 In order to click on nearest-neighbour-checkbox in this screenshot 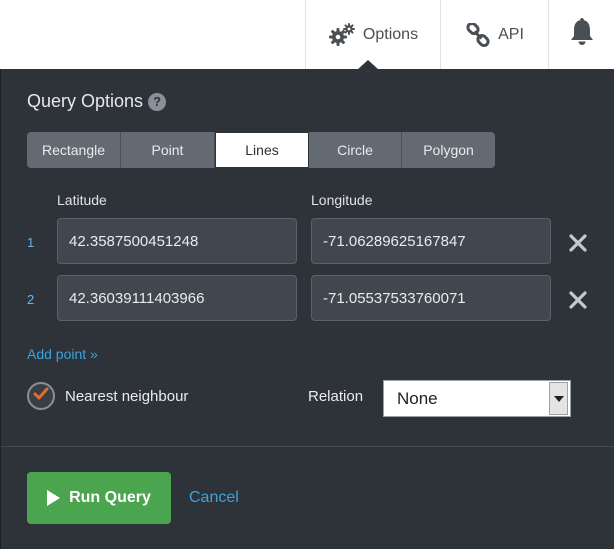, I will do `click(41, 396)`.